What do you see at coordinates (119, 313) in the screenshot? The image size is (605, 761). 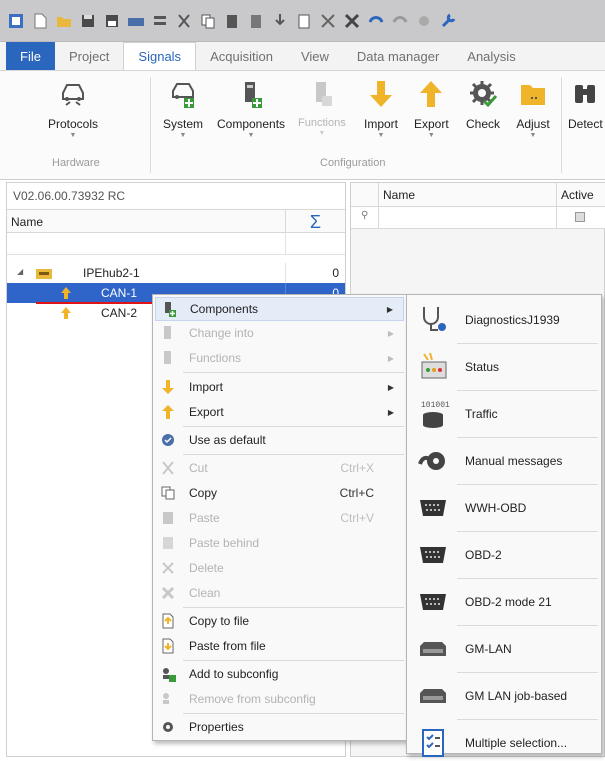 I see `tree-row-label: CAN-2` at bounding box center [119, 313].